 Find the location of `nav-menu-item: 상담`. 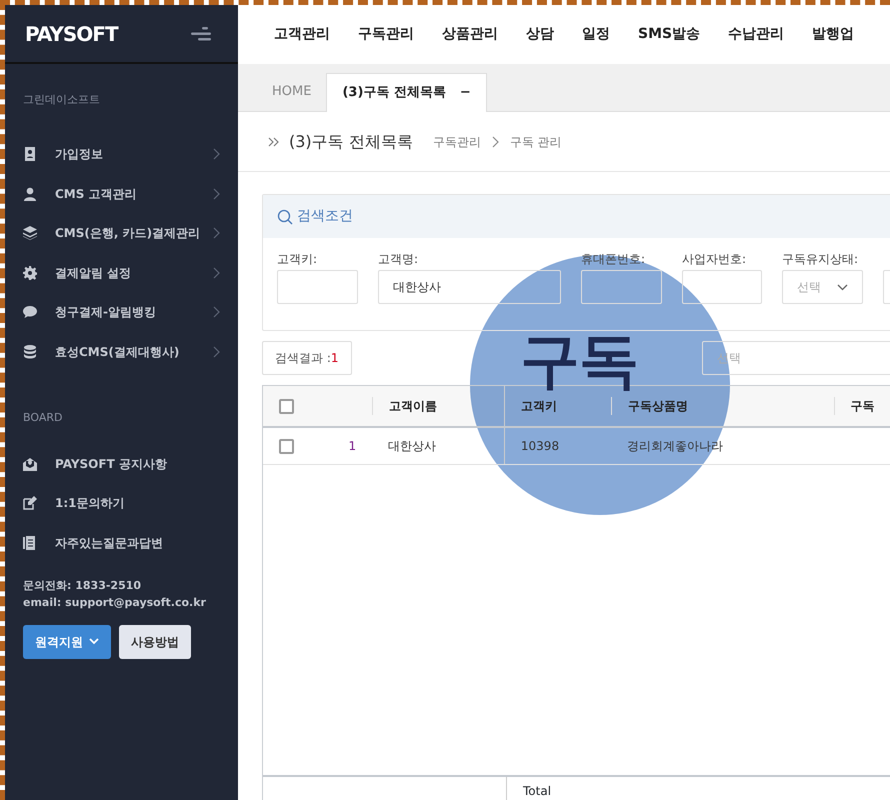

nav-menu-item: 상담 is located at coordinates (540, 34).